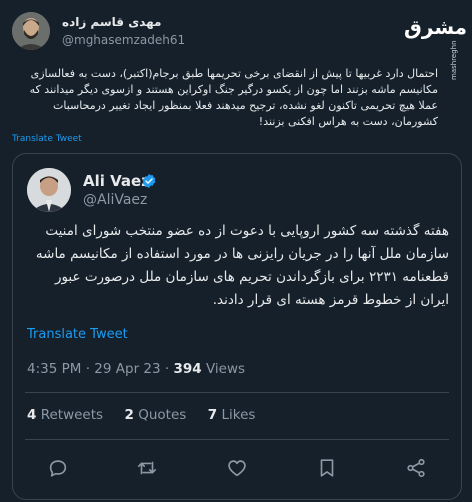 The image size is (472, 502). Describe the element at coordinates (147, 468) in the screenshot. I see `retweet-icon` at that location.